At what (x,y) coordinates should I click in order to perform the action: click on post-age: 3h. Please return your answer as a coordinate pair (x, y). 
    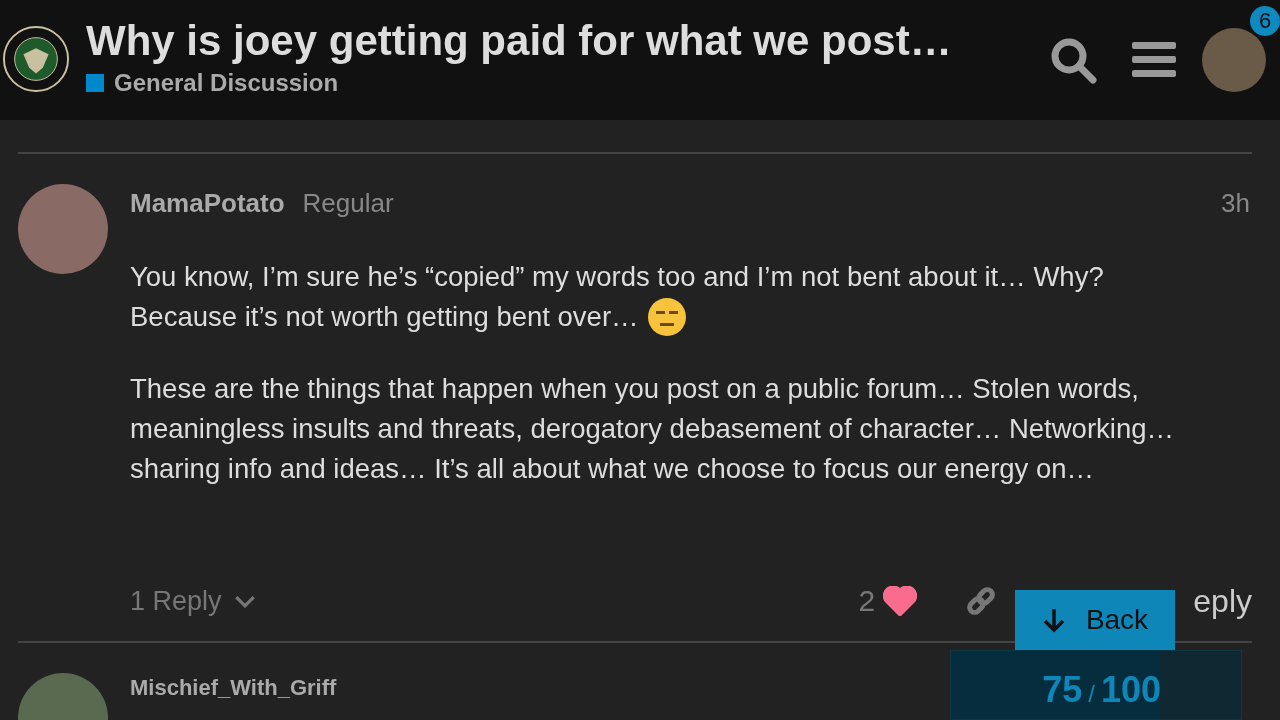
    Looking at the image, I should click on (1235, 203).